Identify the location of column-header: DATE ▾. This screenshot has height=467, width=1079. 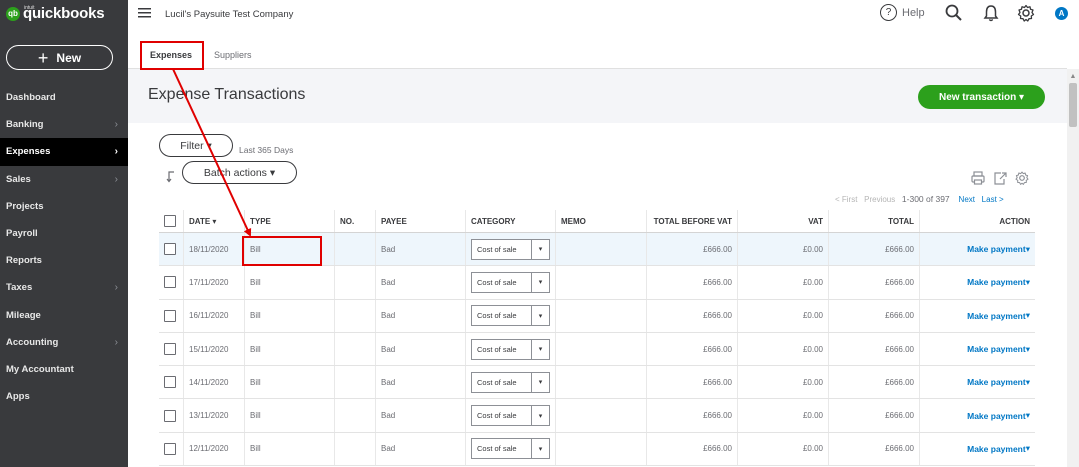
(213, 221).